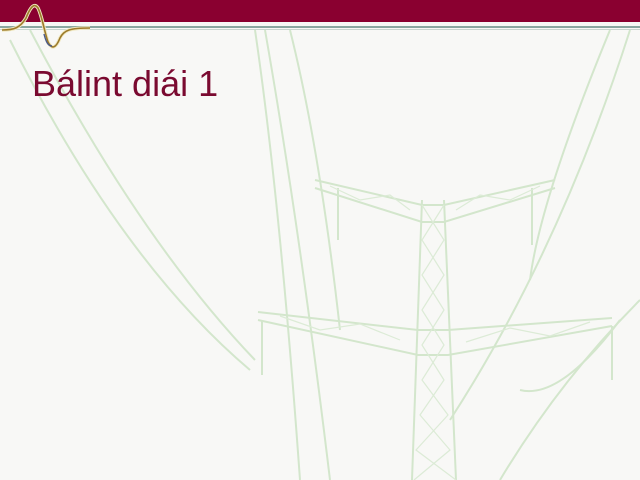 Image resolution: width=640 pixels, height=480 pixels. Describe the element at coordinates (320, 11) in the screenshot. I see `header-band` at that location.